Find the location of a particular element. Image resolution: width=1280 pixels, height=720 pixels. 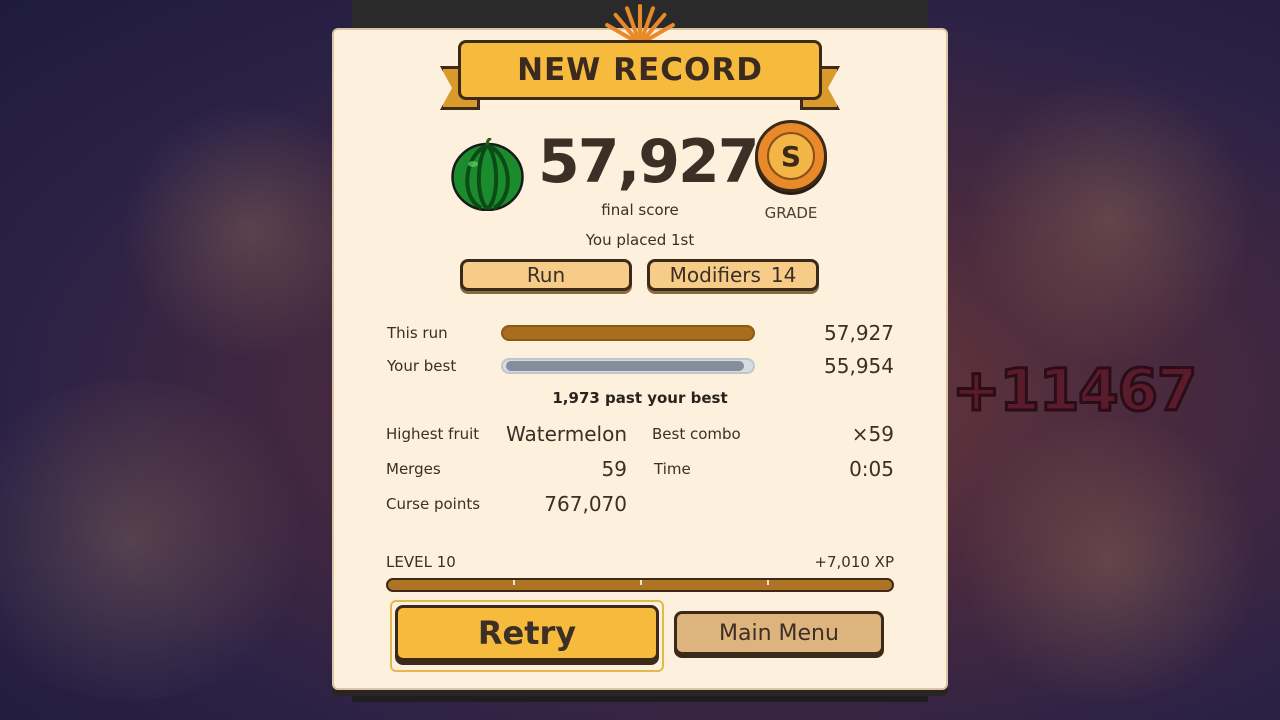

sunburst-decoration is located at coordinates (640, 22).